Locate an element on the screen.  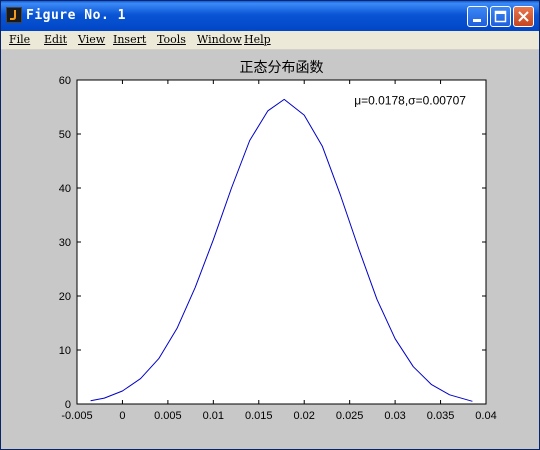
menu-bar: File Edit View Insert Tools Window Help is located at coordinates (270, 40).